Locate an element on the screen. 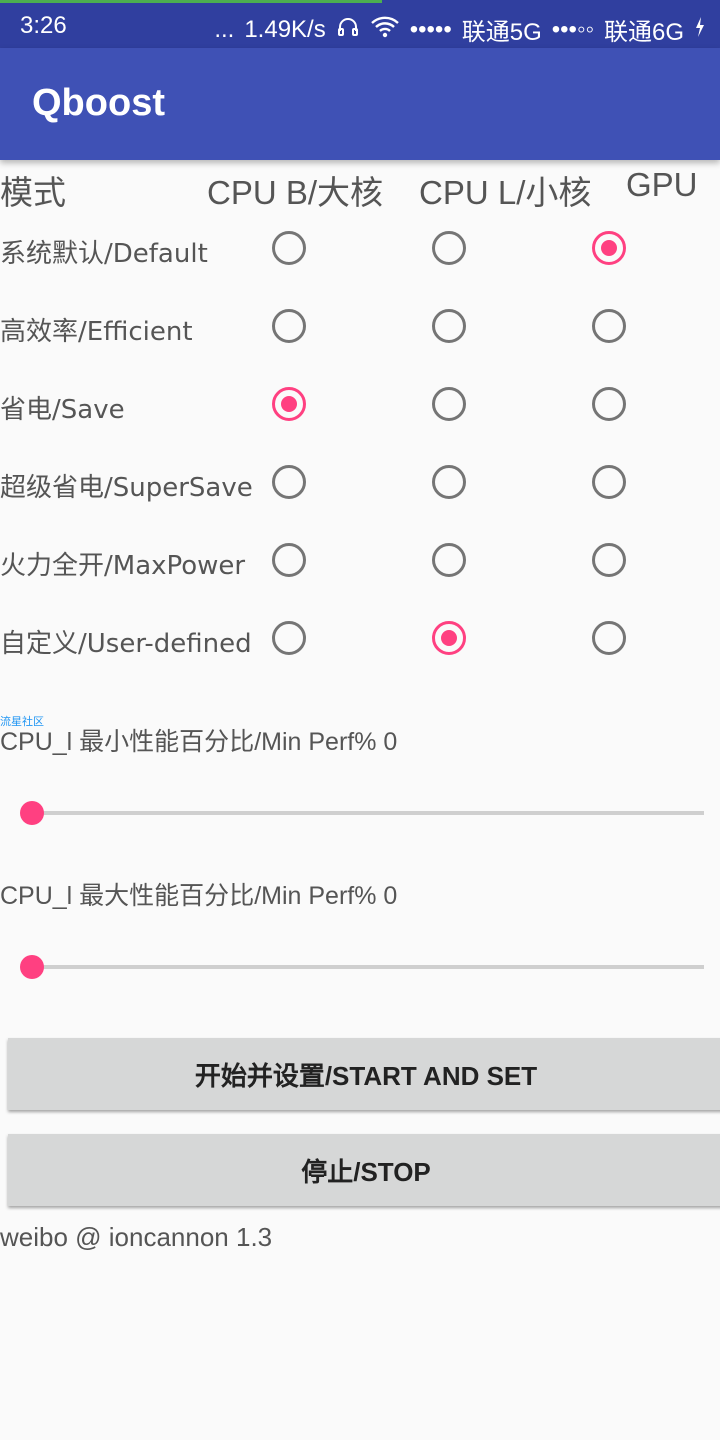  header-cpu-little: CPU L/小核 is located at coordinates (505, 192).